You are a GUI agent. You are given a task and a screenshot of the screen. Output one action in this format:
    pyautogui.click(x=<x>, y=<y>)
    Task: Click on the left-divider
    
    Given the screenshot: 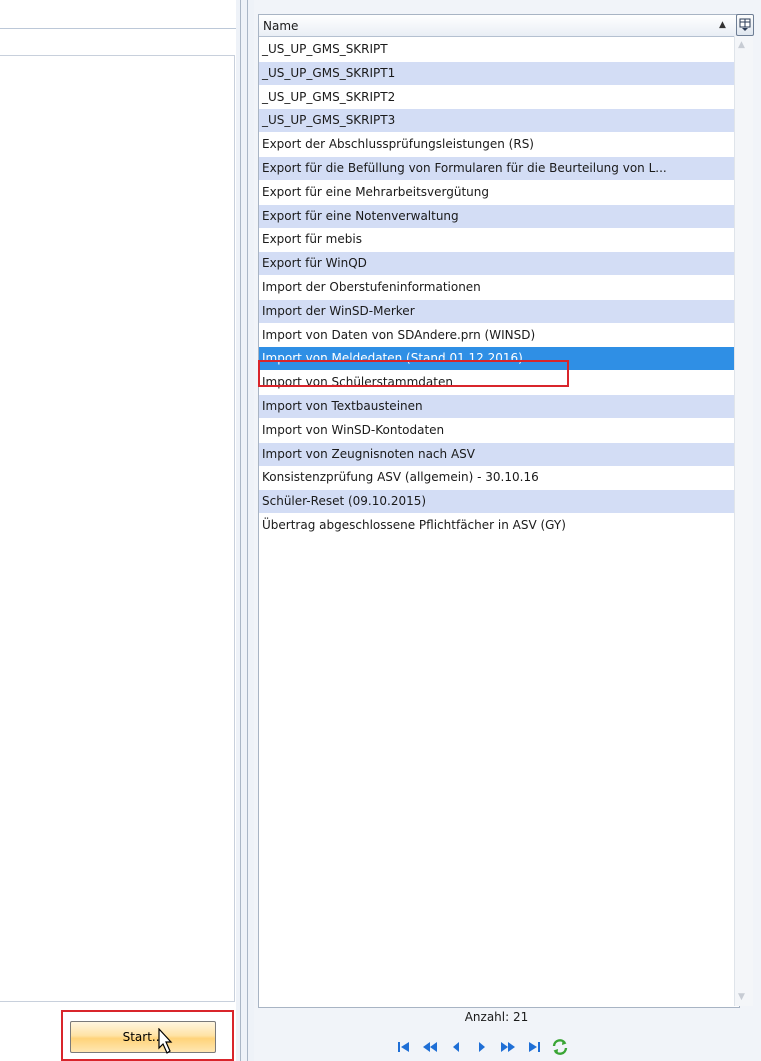 What is the action you would take?
    pyautogui.click(x=118, y=28)
    